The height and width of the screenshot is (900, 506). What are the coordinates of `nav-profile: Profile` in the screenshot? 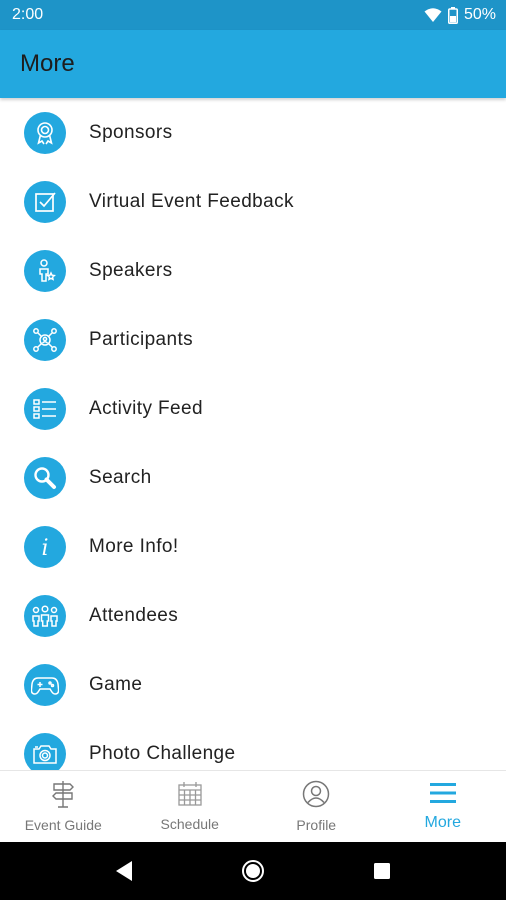 It's located at (316, 806).